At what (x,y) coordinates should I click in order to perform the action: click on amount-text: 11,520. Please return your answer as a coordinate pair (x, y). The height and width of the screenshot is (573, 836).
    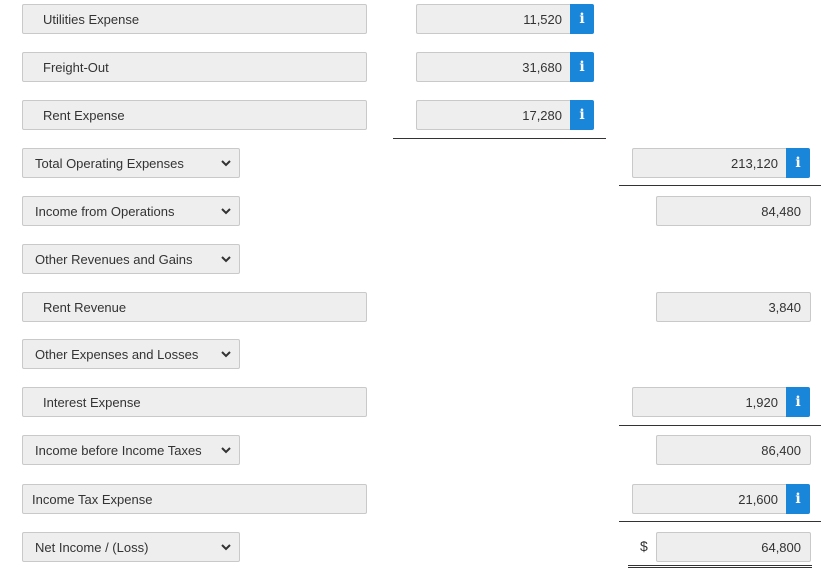
    Looking at the image, I should click on (542, 19).